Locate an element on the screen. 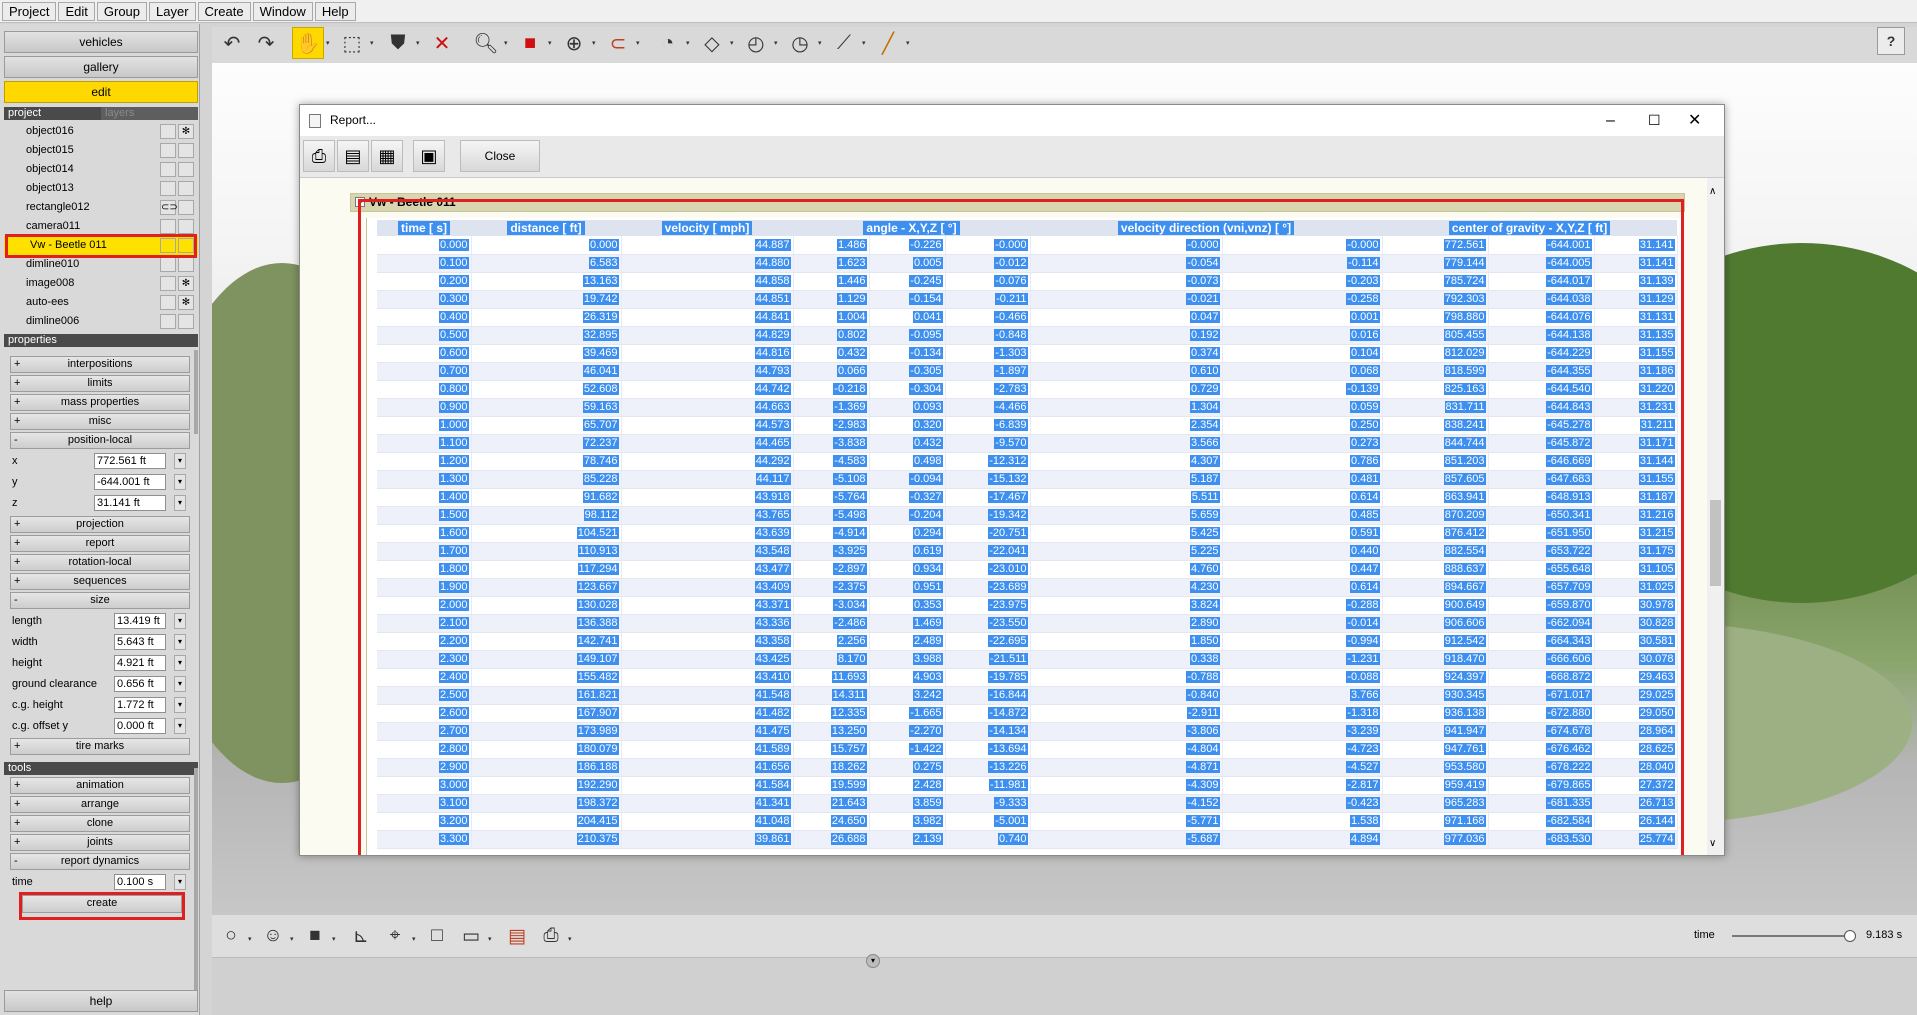 This screenshot has width=1917, height=1015. table-cell: 959.419 is located at coordinates (1435, 785).